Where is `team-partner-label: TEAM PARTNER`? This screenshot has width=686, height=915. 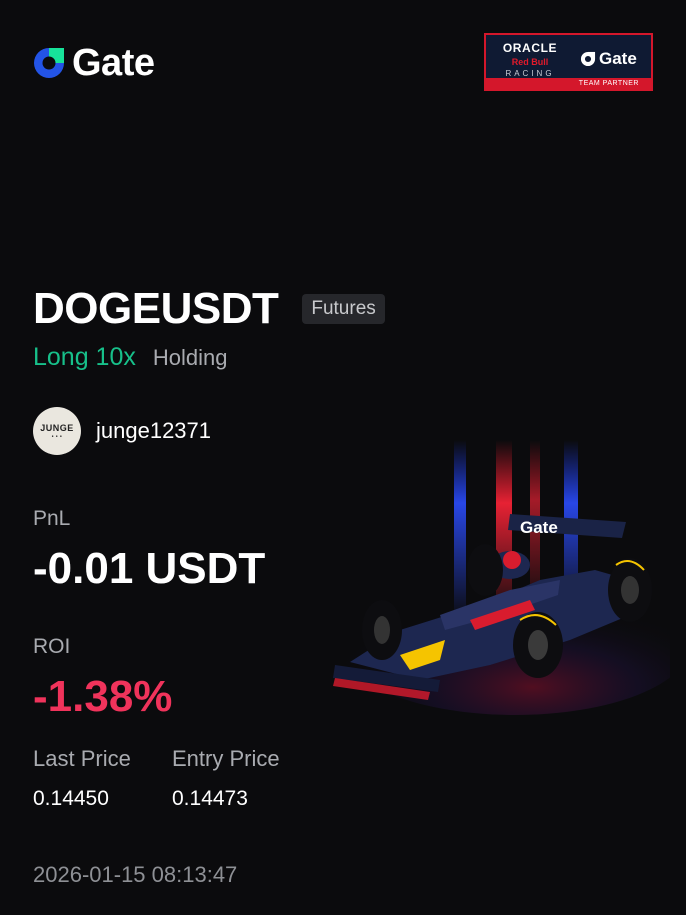
team-partner-label: TEAM PARTNER is located at coordinates (568, 83).